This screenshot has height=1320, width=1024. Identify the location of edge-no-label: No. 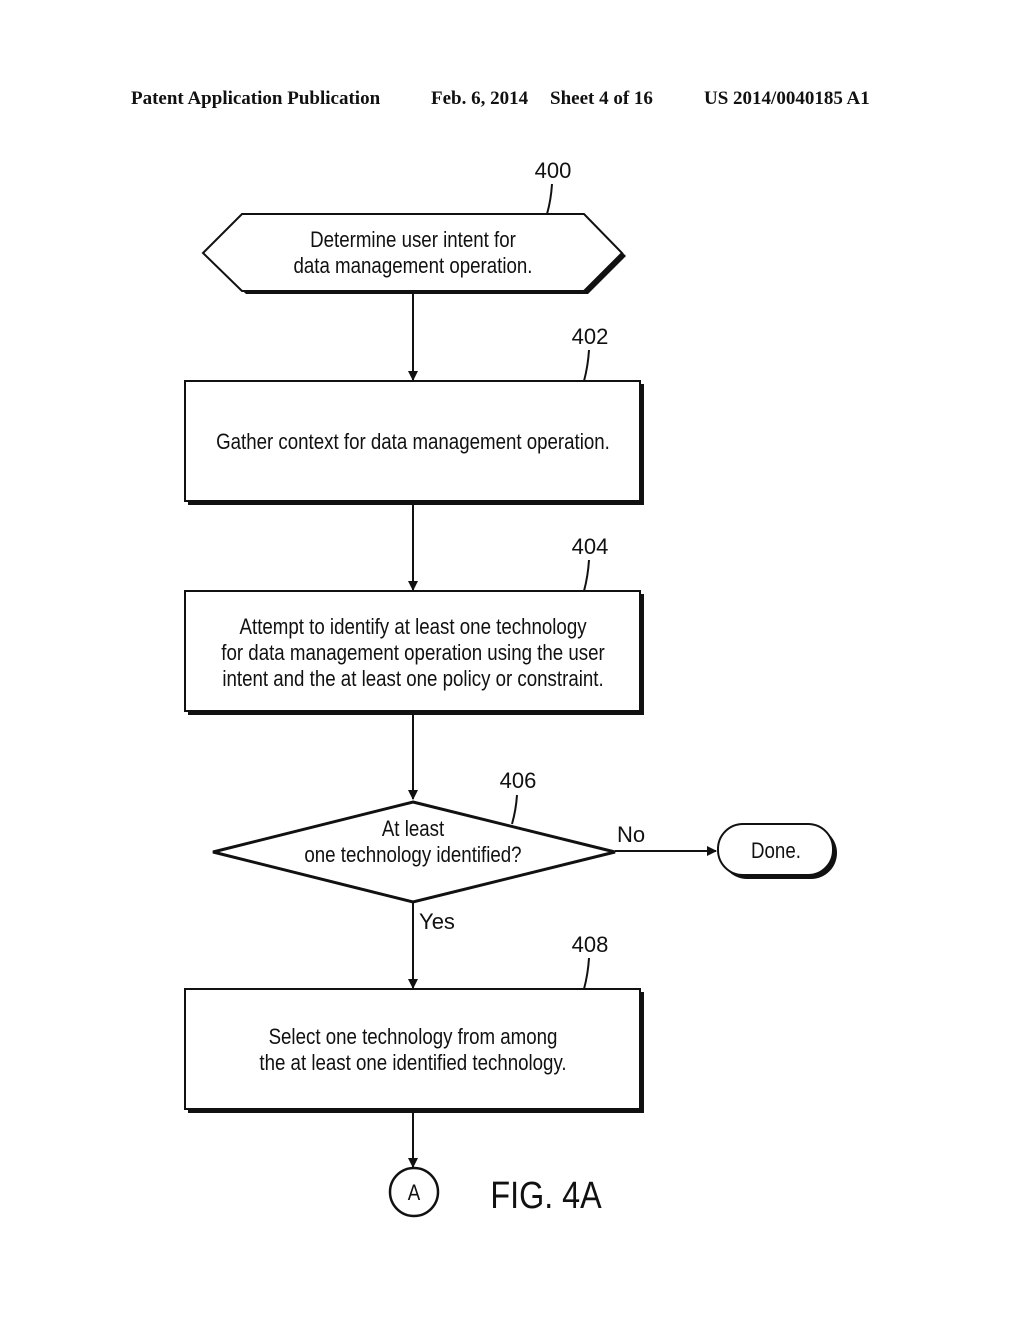
(631, 834).